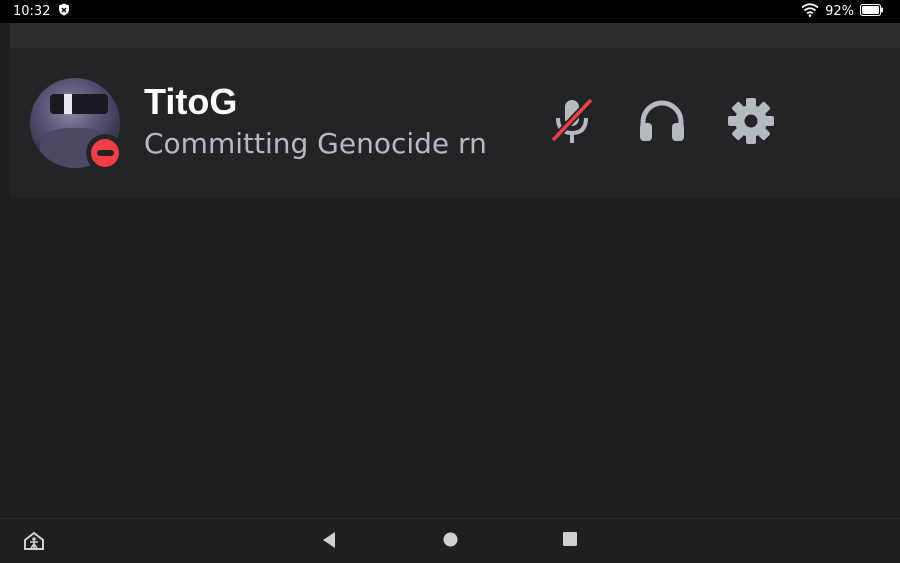 Image resolution: width=900 pixels, height=563 pixels. I want to click on home-circle-icon, so click(450, 539).